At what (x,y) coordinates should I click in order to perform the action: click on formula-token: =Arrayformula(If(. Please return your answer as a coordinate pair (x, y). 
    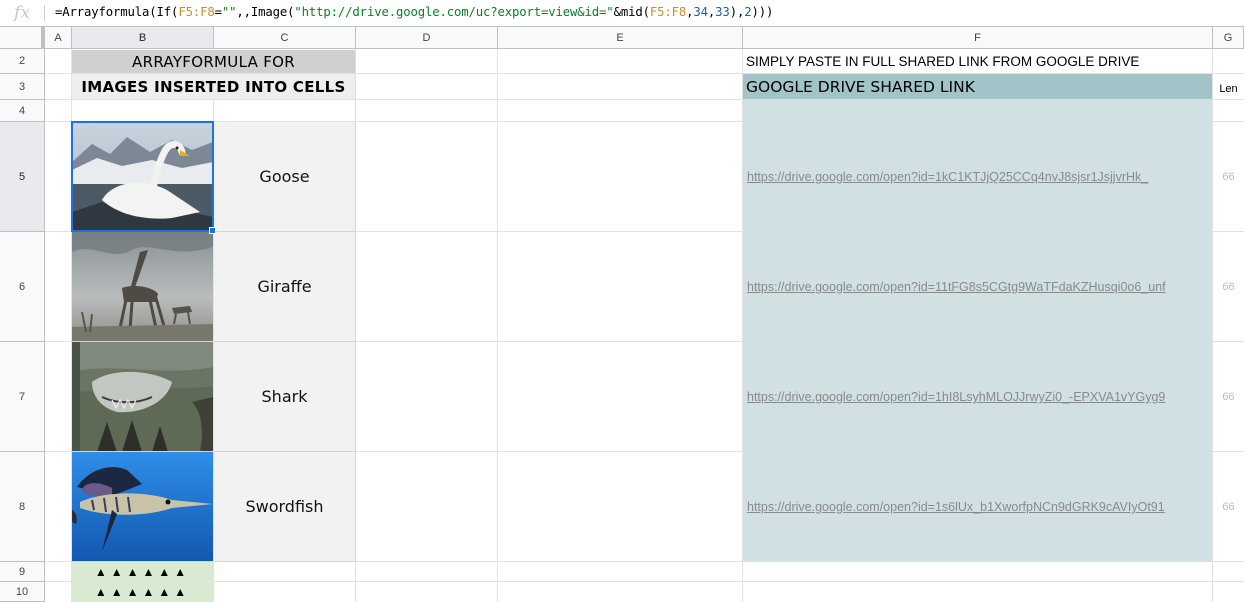
    Looking at the image, I should click on (117, 12).